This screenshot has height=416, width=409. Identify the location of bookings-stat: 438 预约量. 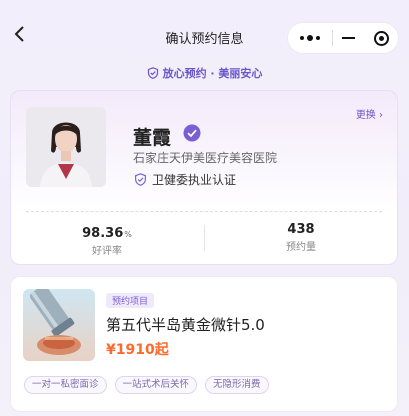
(301, 237).